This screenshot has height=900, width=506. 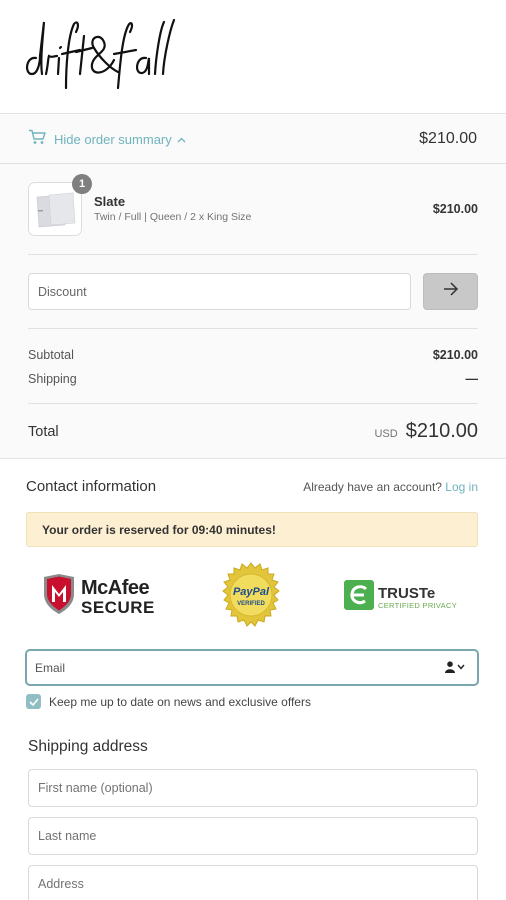 What do you see at coordinates (91, 486) in the screenshot?
I see `contact-title: Contact information` at bounding box center [91, 486].